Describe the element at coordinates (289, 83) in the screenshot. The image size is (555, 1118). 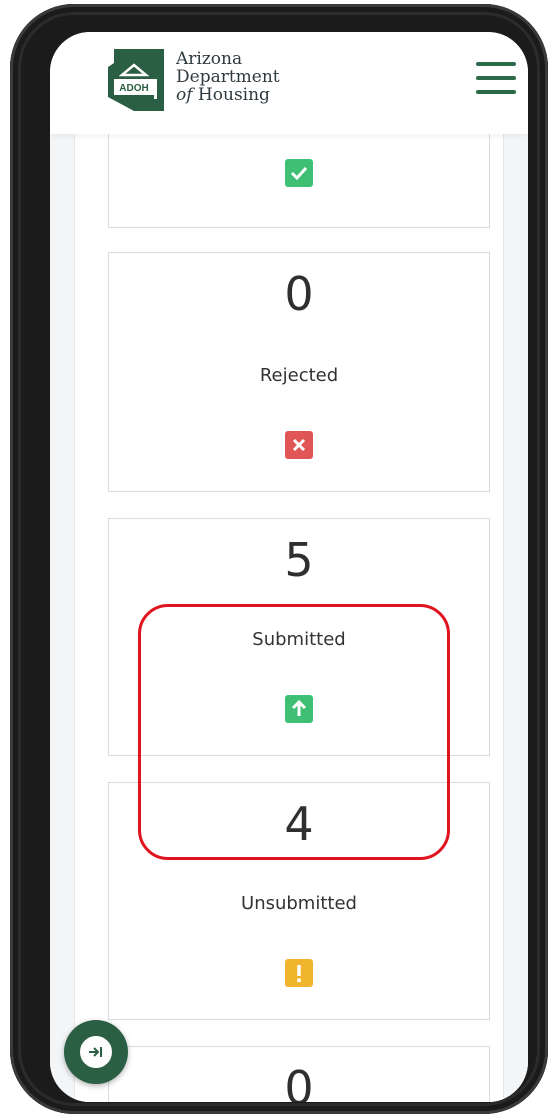
I see `site-header: ADOH Arizona Department of Housing` at that location.